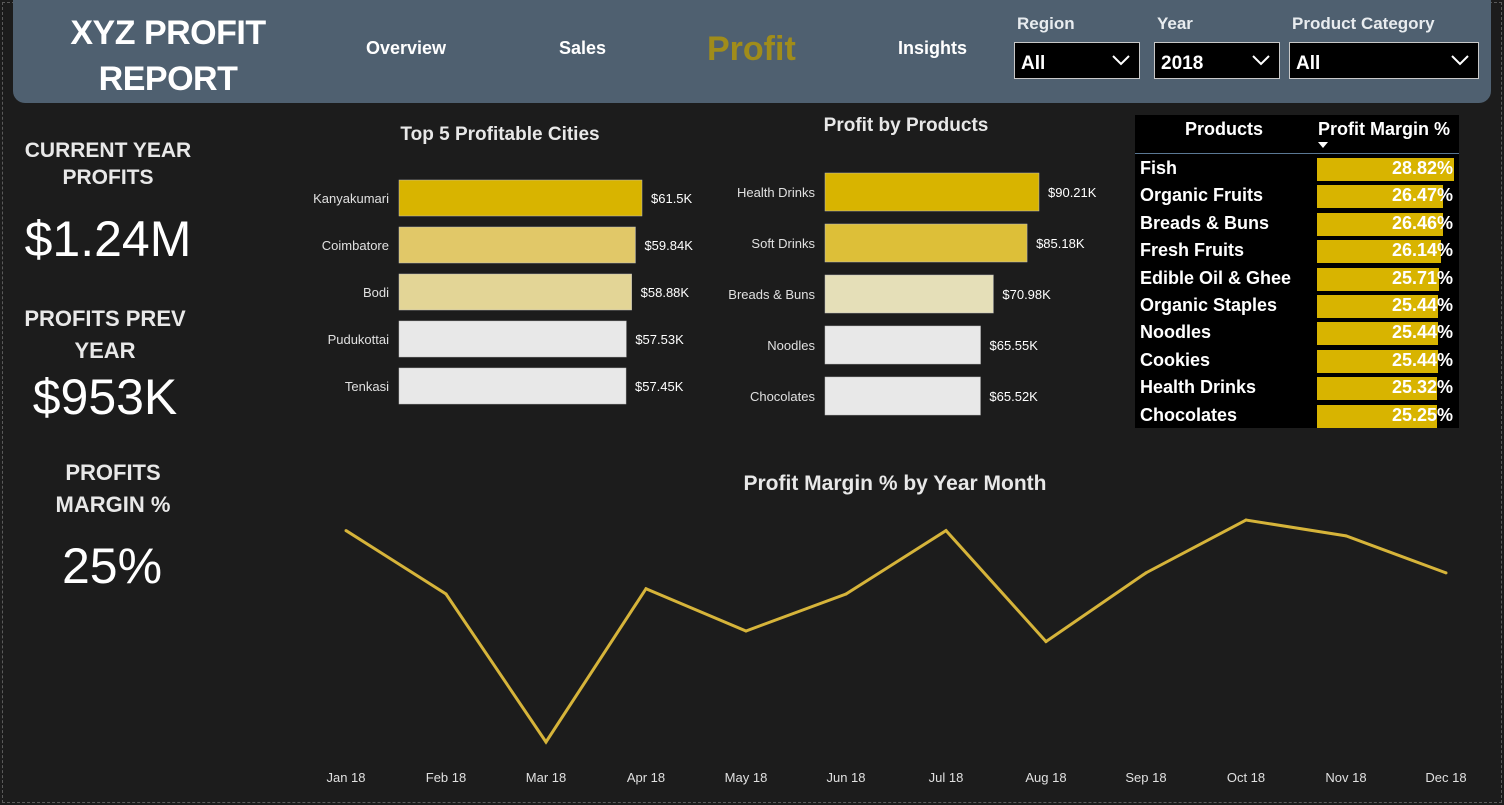  I want to click on column-header-products: Products, so click(1224, 129).